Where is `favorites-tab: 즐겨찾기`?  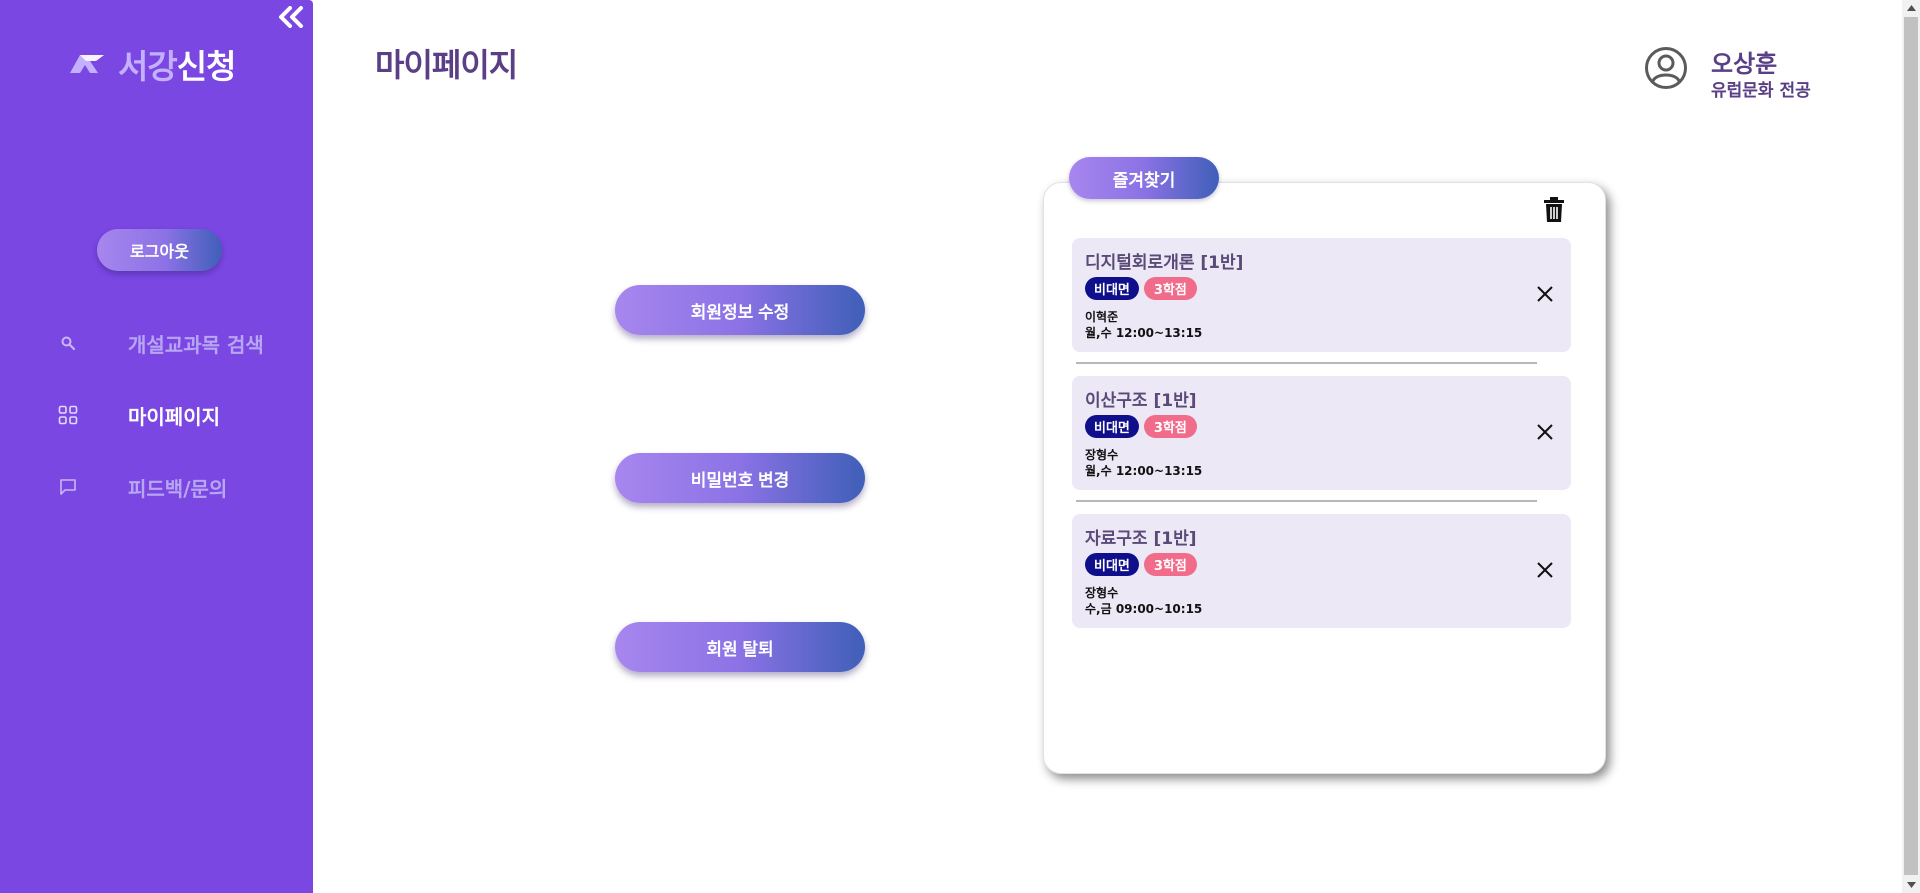
favorites-tab: 즐겨찾기 is located at coordinates (1144, 178).